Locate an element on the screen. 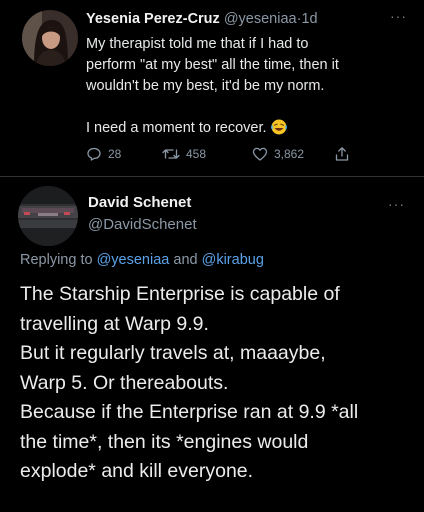 The image size is (424, 512). retweet-icon is located at coordinates (171, 154).